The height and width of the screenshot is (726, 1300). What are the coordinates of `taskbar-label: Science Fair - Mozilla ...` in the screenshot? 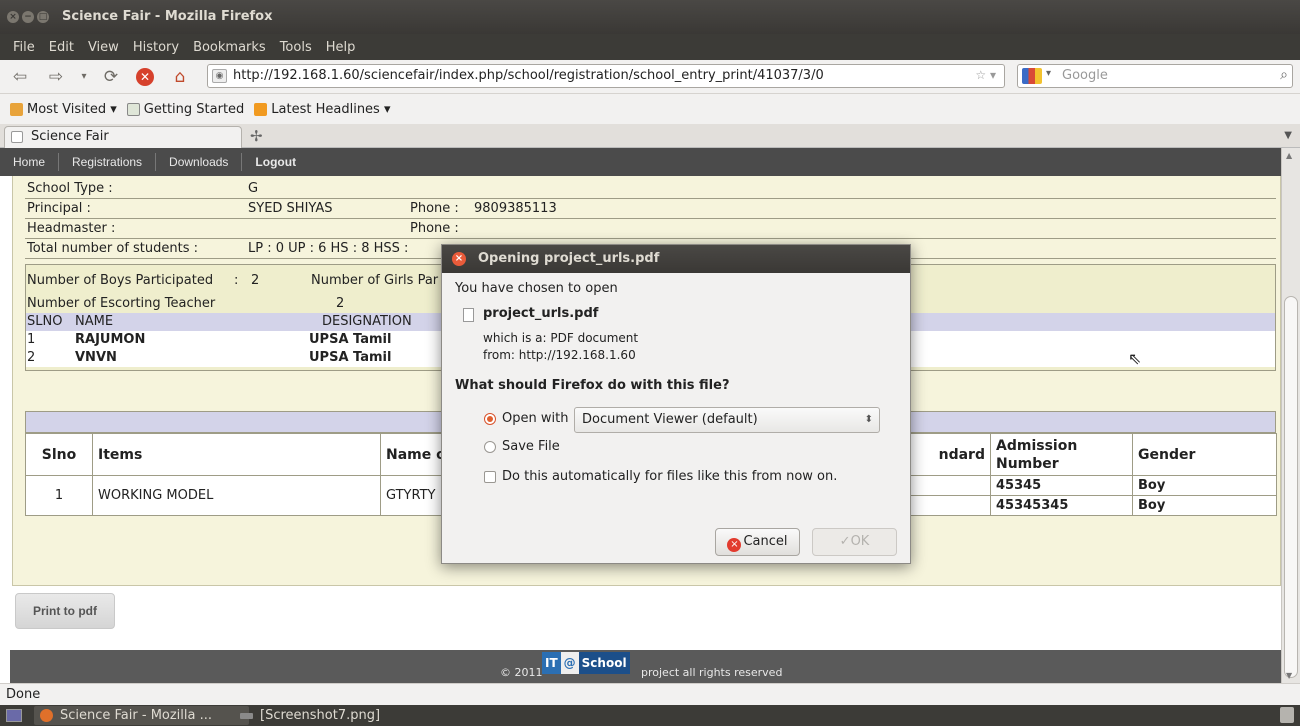 It's located at (136, 715).